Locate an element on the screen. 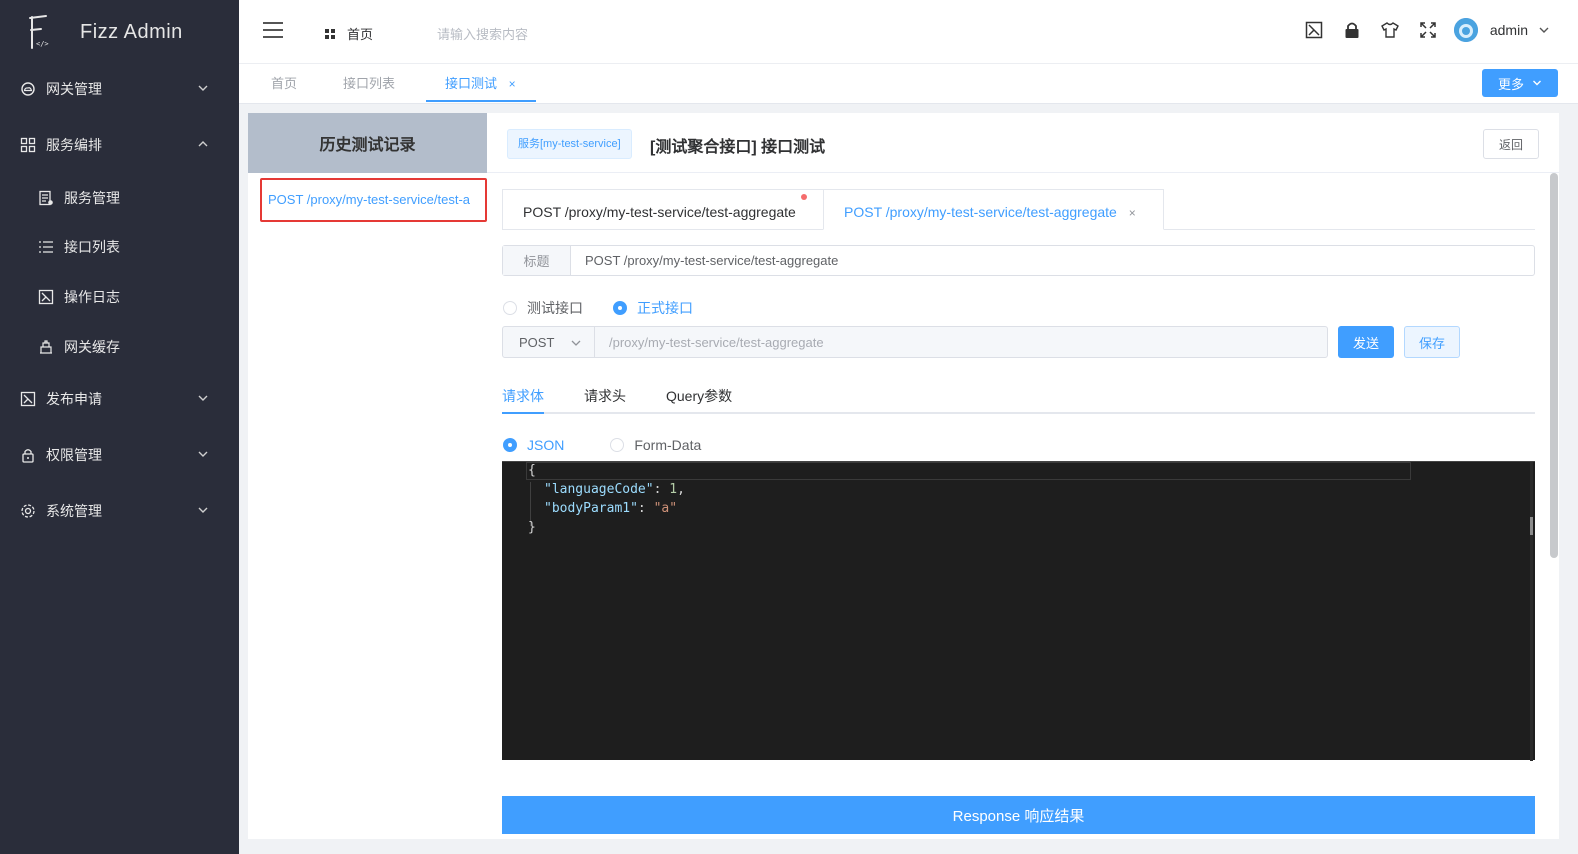  title-field-label: 标题 is located at coordinates (537, 260).